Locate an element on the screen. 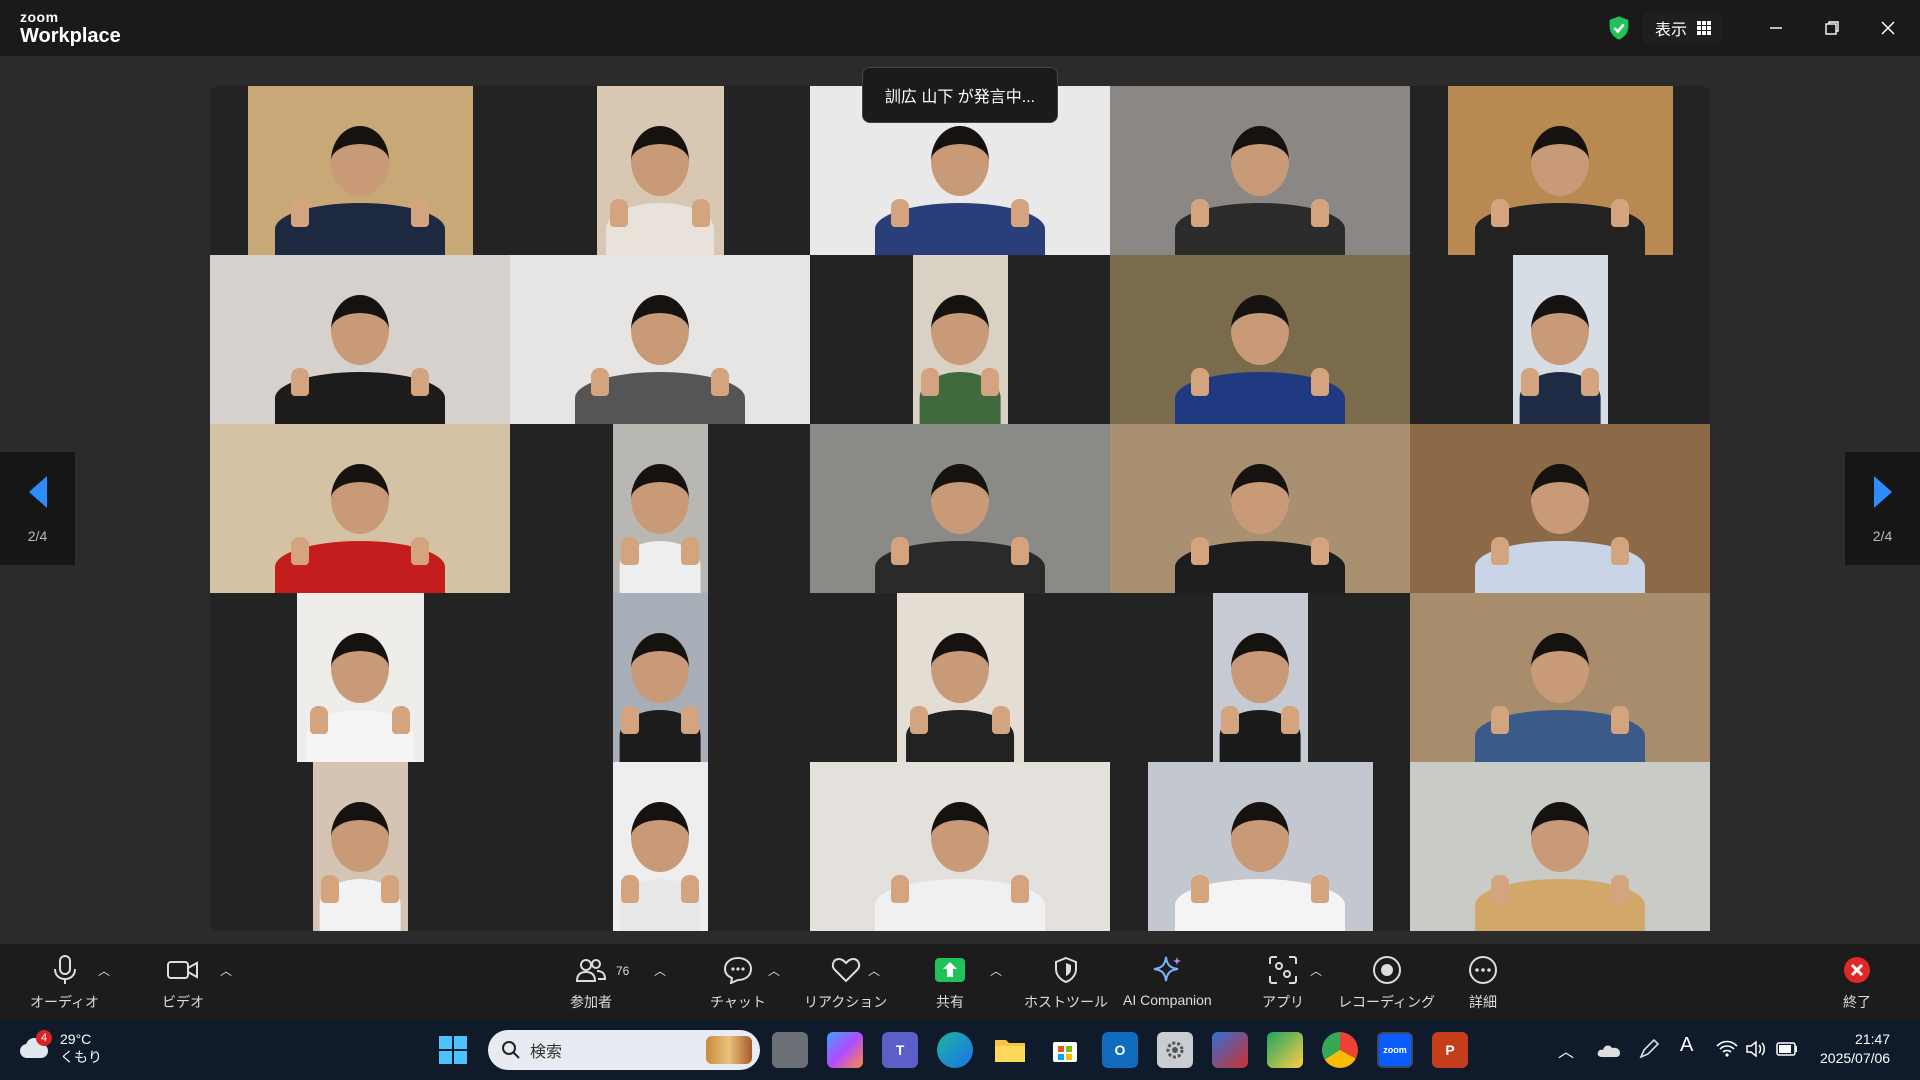 This screenshot has height=1080, width=1920. view-label: 表示 is located at coordinates (1671, 30).